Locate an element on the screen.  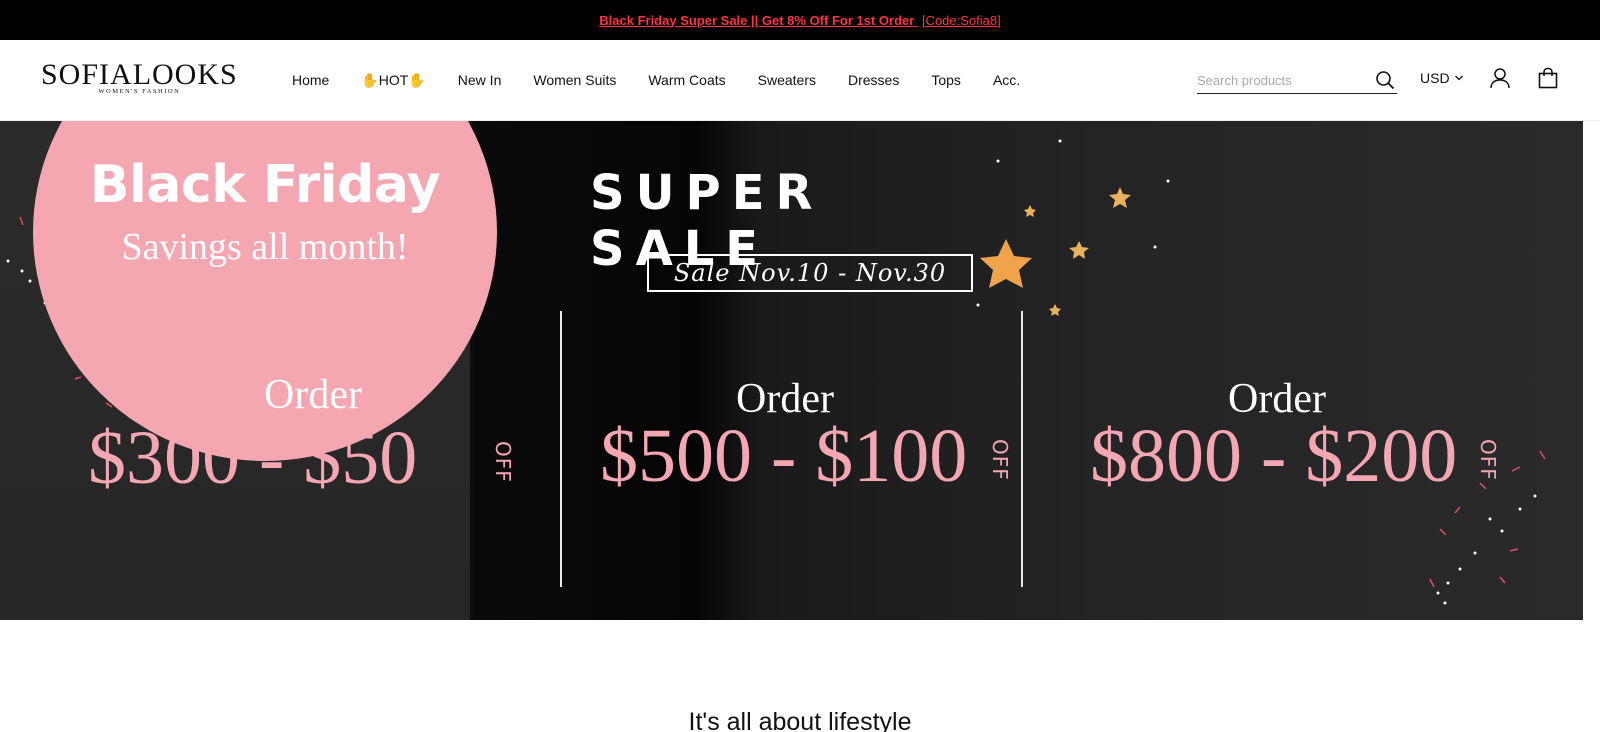
sale-dates: Sale Nov.10 - Nov.30 is located at coordinates (810, 273).